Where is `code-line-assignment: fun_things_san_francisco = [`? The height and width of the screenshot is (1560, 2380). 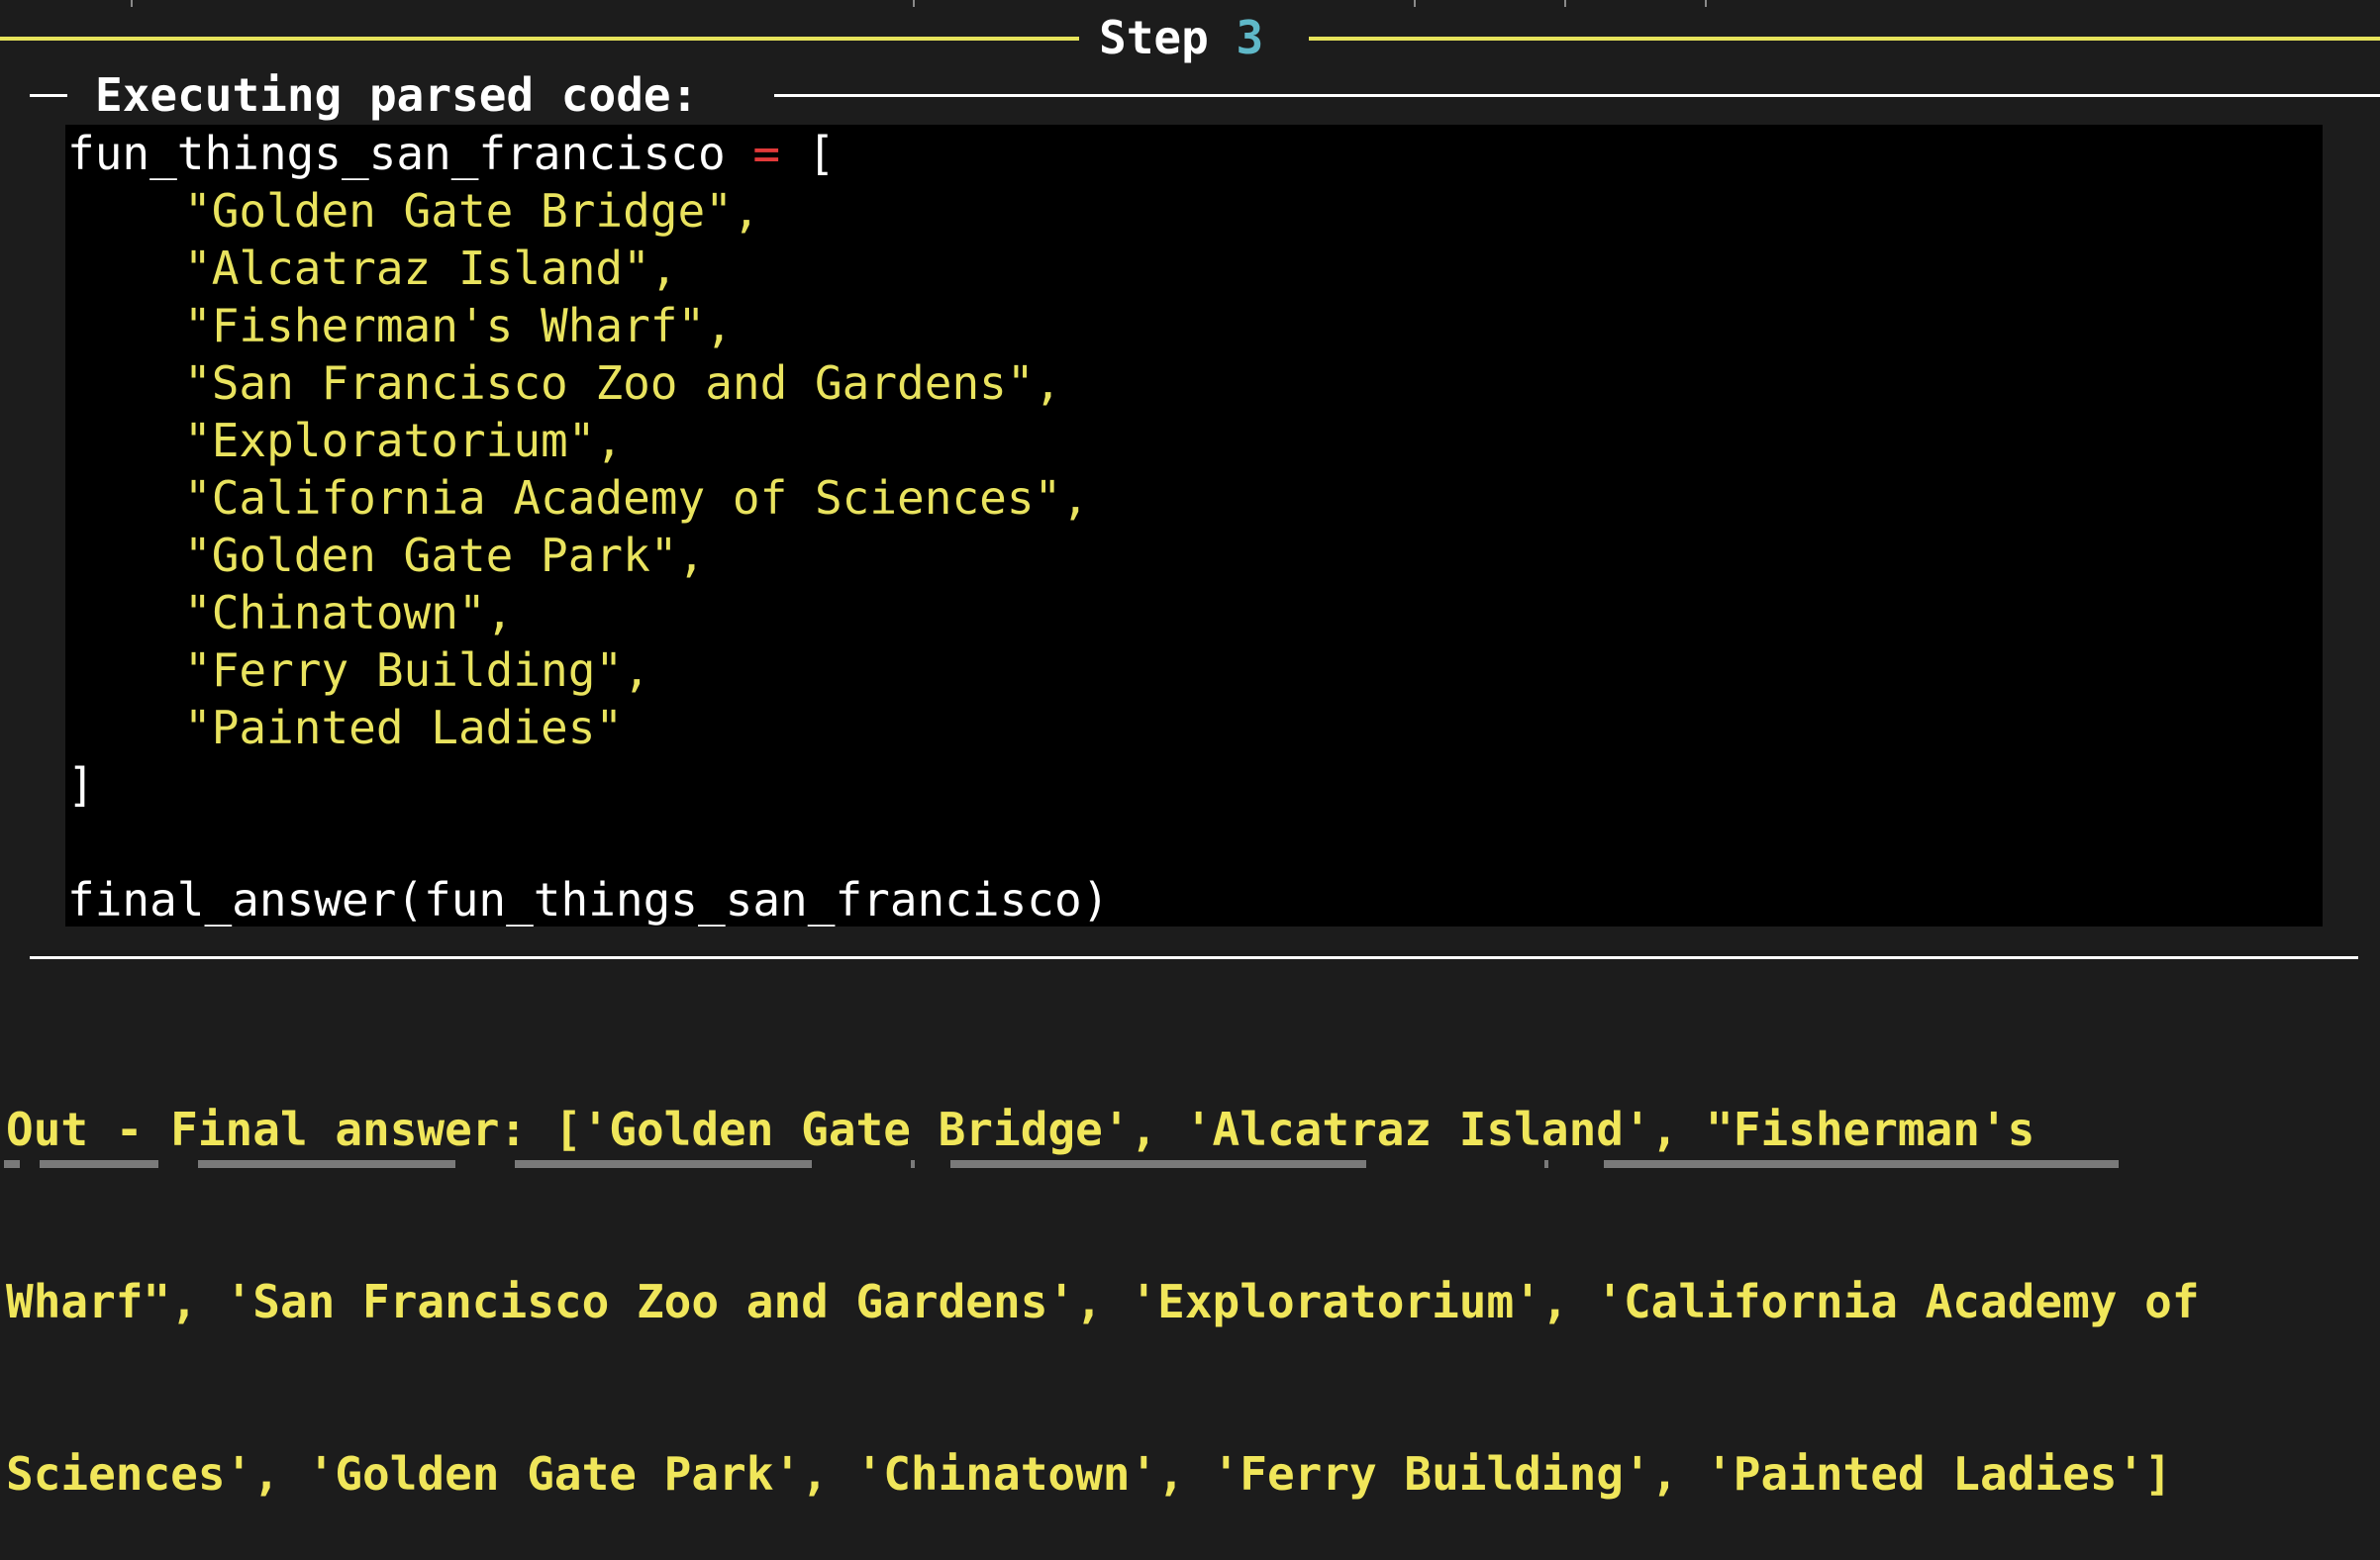
code-line-assignment: fun_things_san_francisco = [ is located at coordinates (451, 153).